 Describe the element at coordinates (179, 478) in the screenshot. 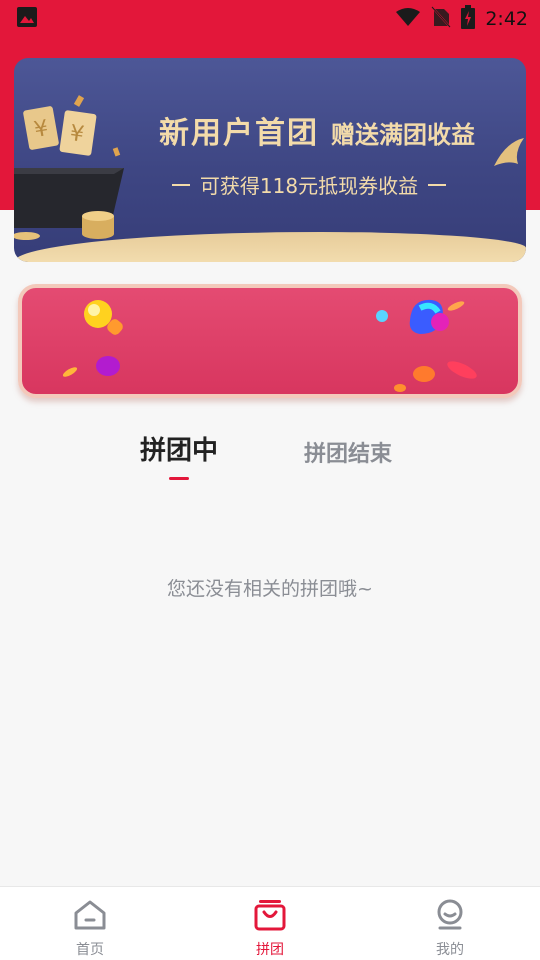

I see `active-tab-indicator` at that location.